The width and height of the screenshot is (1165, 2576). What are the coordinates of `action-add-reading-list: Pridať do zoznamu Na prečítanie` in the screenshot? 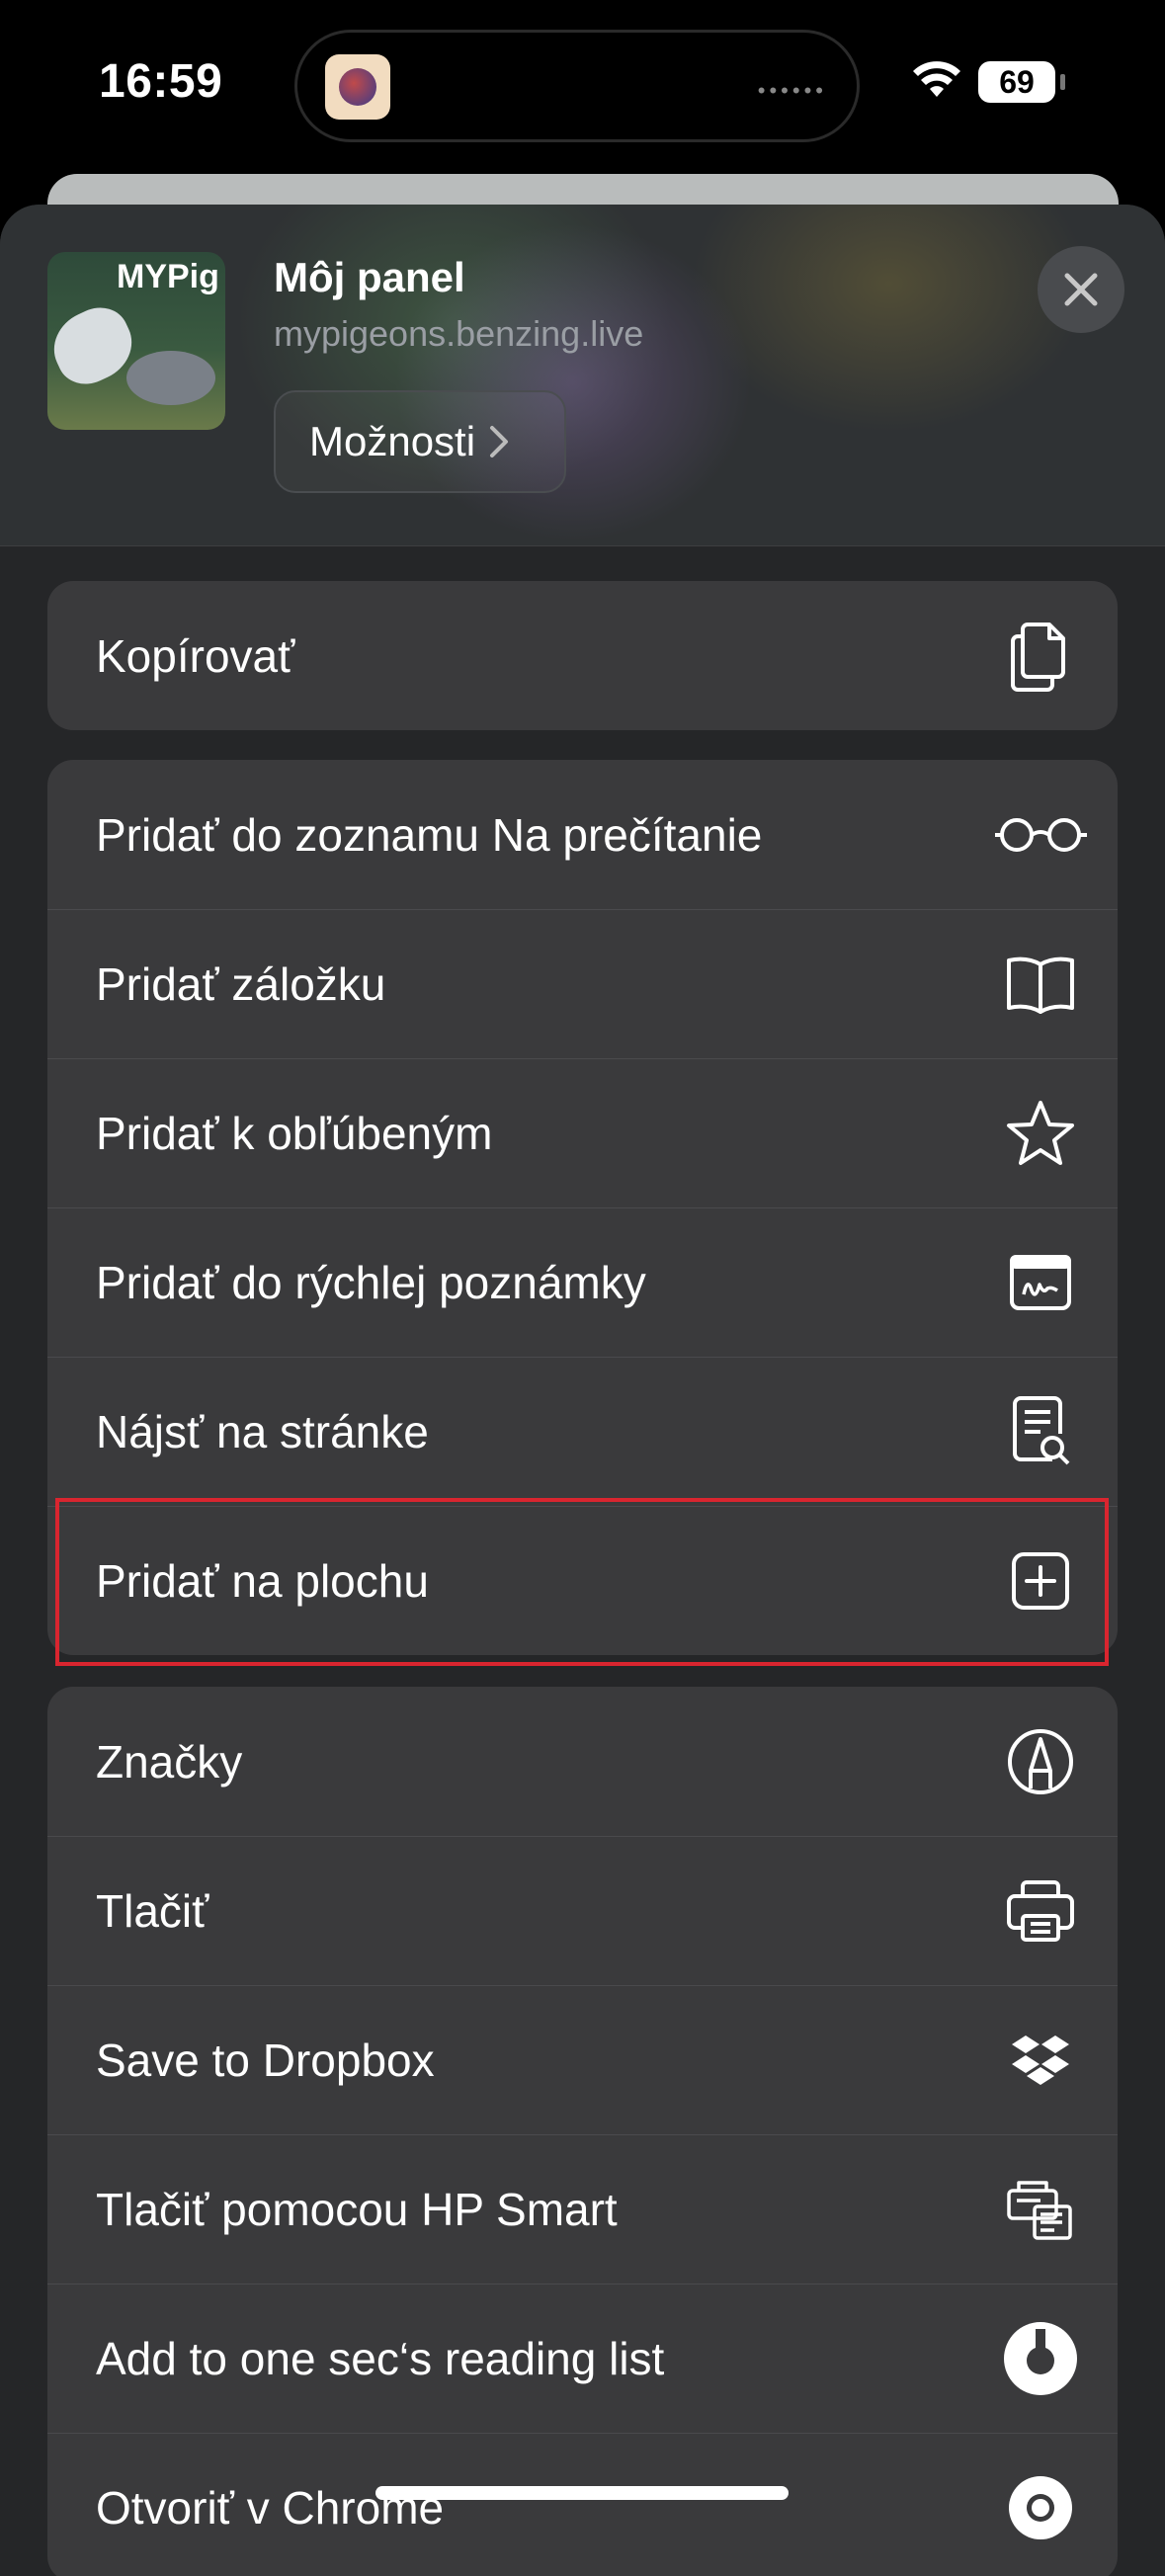 It's located at (582, 834).